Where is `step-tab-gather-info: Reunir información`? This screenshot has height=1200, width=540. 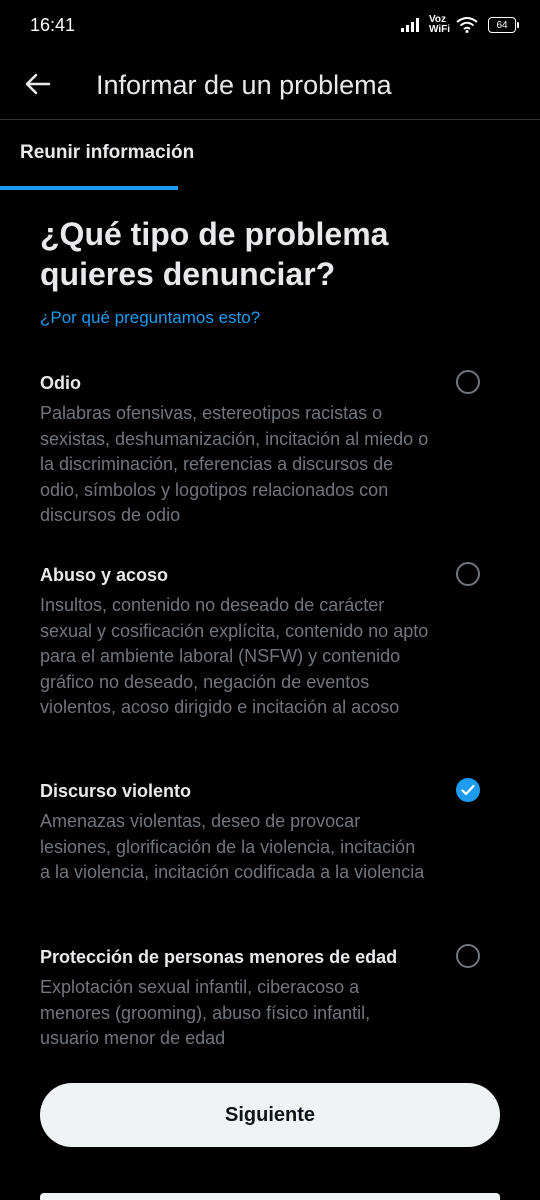
step-tab-gather-info: Reunir información is located at coordinates (107, 152).